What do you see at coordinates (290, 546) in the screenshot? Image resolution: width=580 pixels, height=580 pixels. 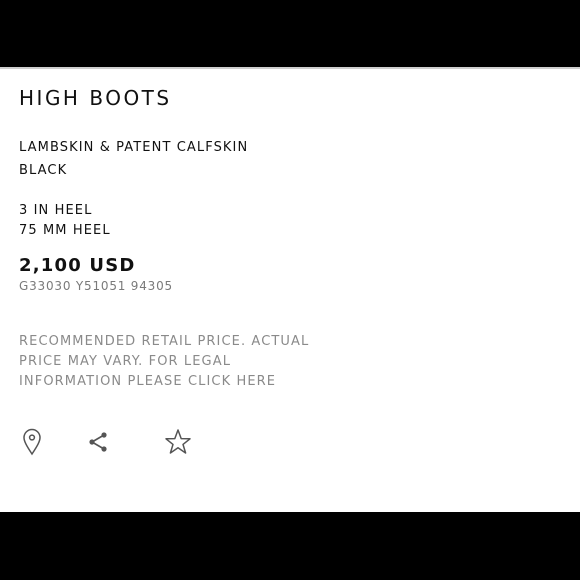 I see `bottom-black-bar` at bounding box center [290, 546].